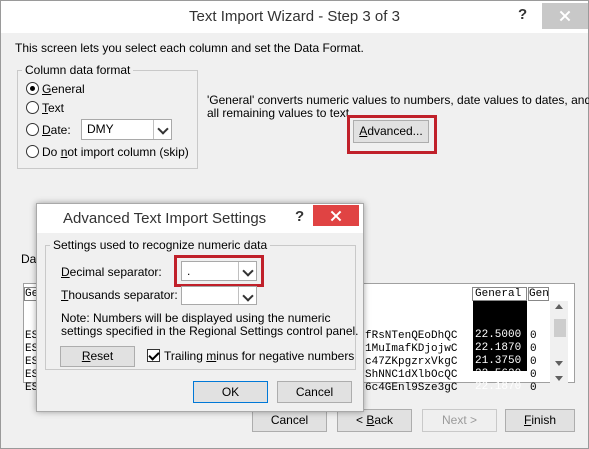 The height and width of the screenshot is (449, 589). I want to click on advanced-button-highlight, so click(392, 134).